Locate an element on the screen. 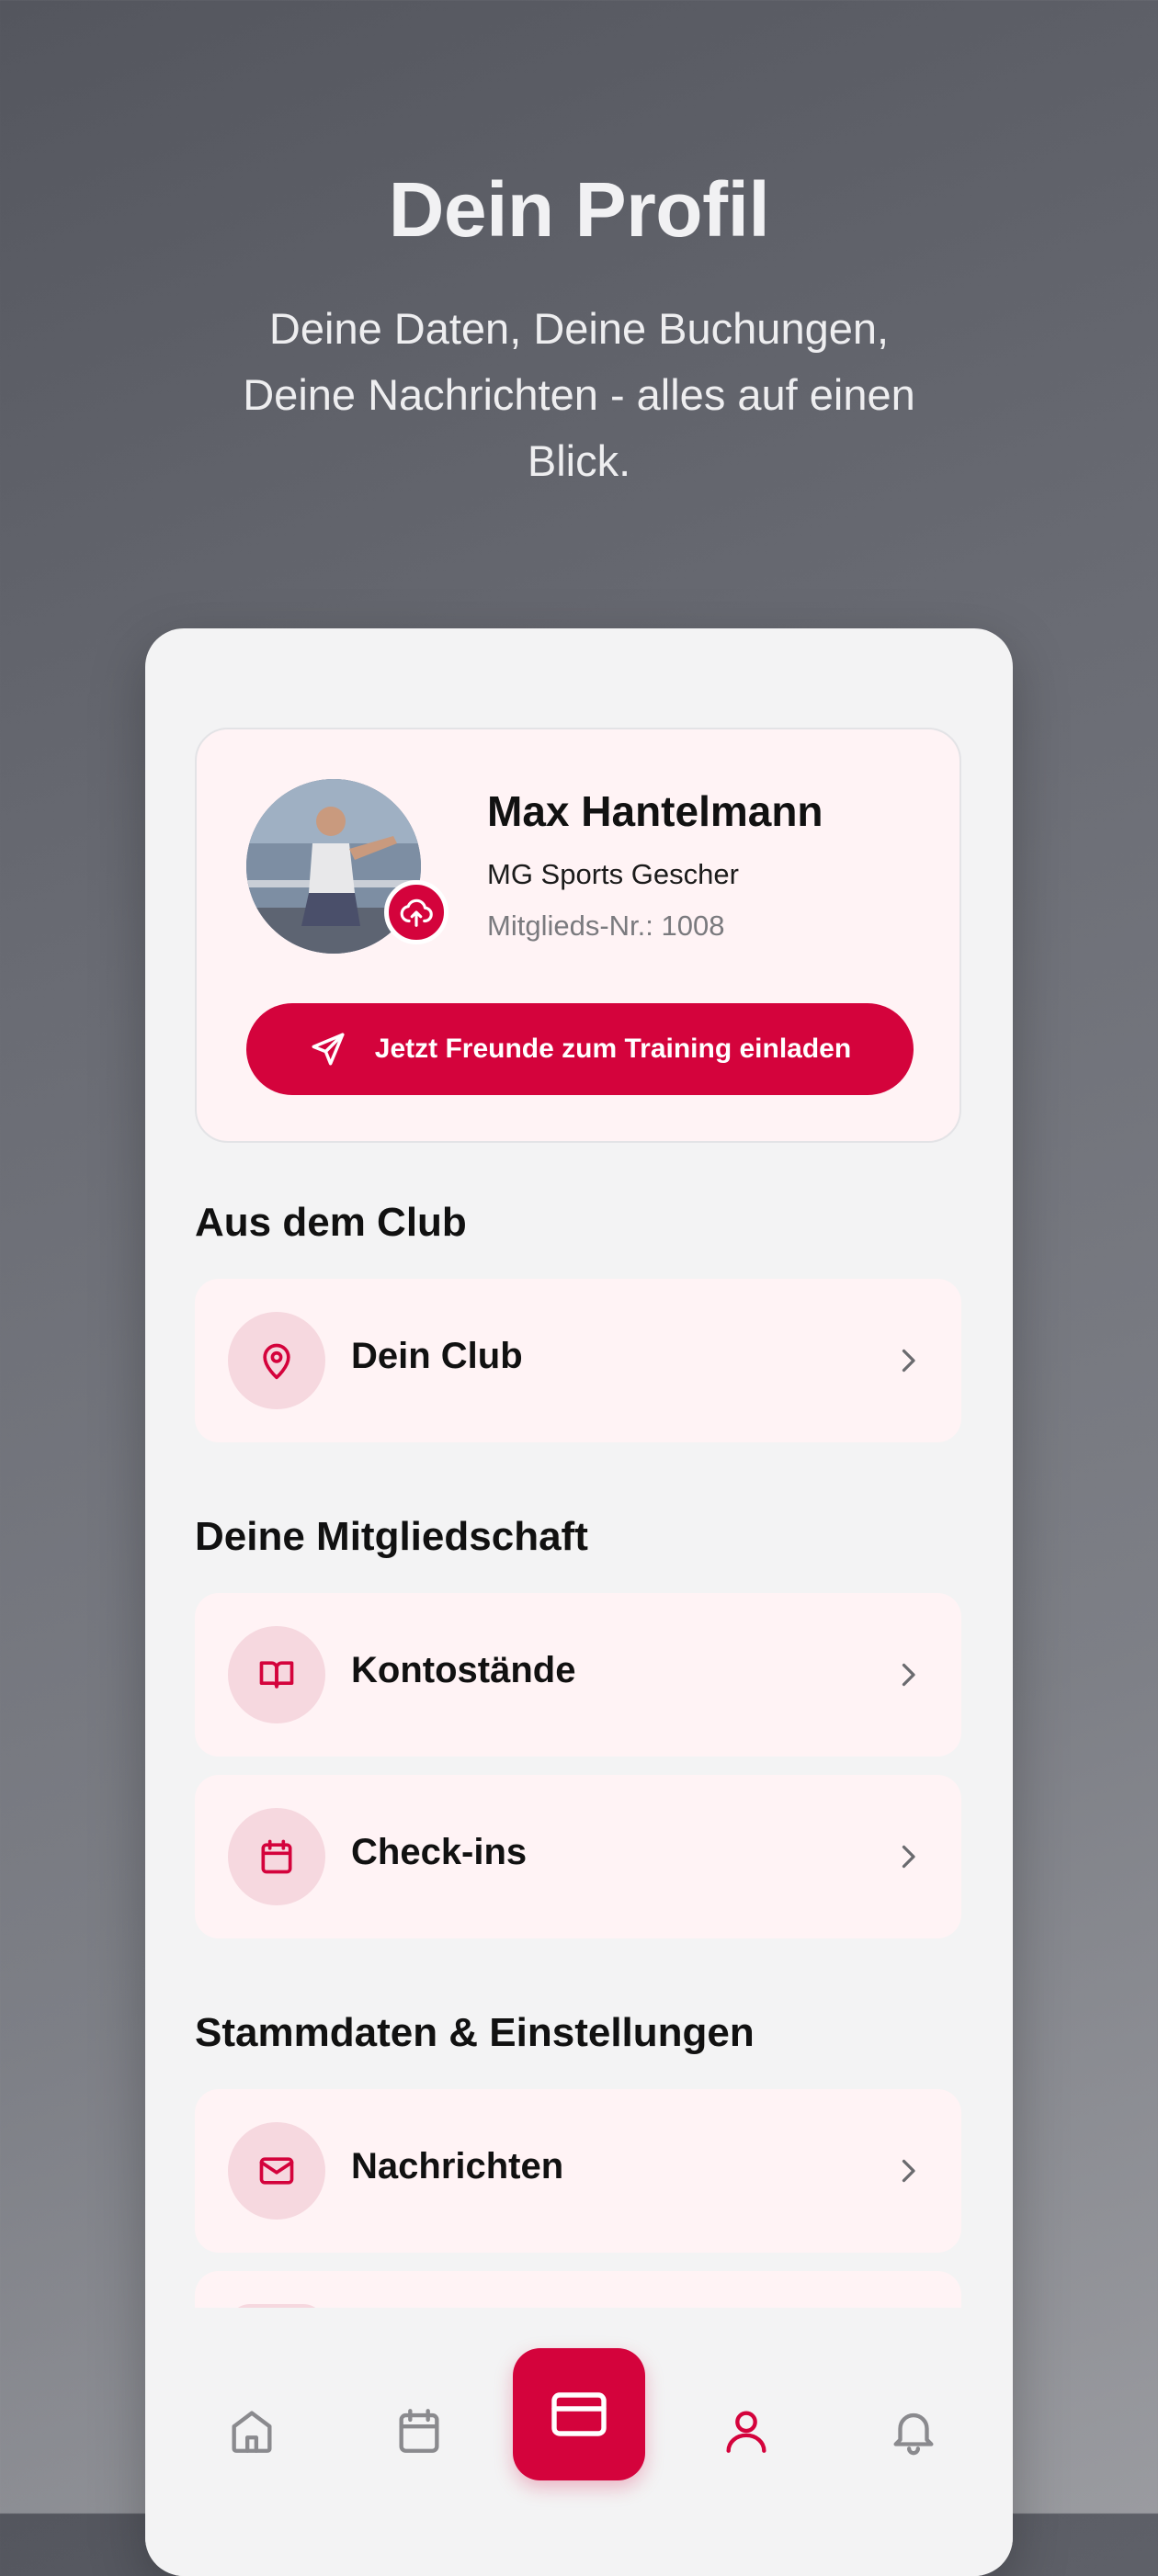 The height and width of the screenshot is (2576, 1158). section-title-settings: Stammdaten & Einstellungen is located at coordinates (475, 2032).